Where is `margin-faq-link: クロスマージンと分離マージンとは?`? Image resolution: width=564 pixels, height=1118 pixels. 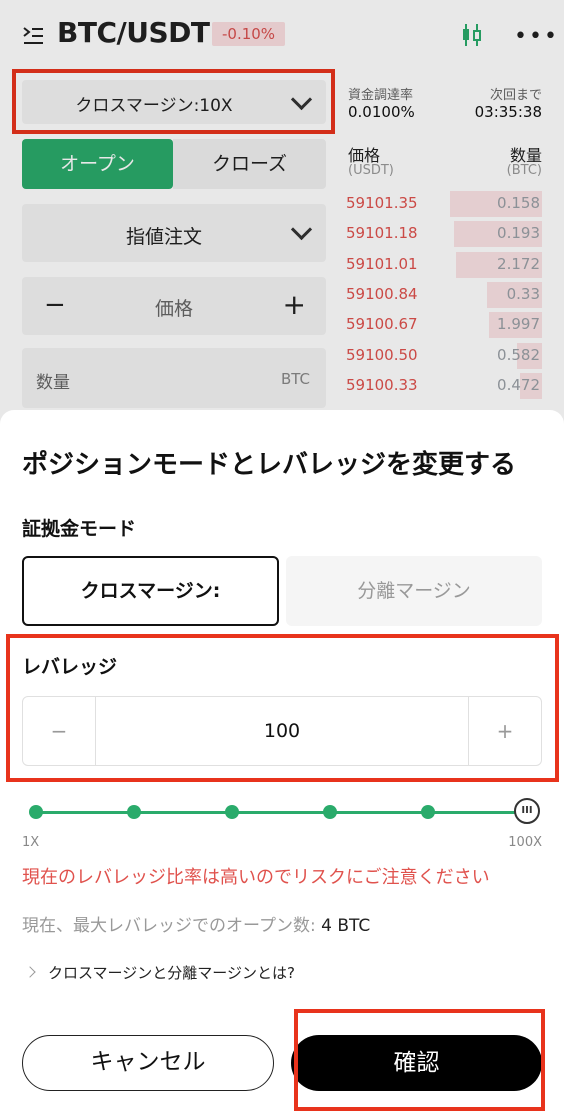
margin-faq-link: クロスマージンと分離マージンとは? is located at coordinates (158, 972).